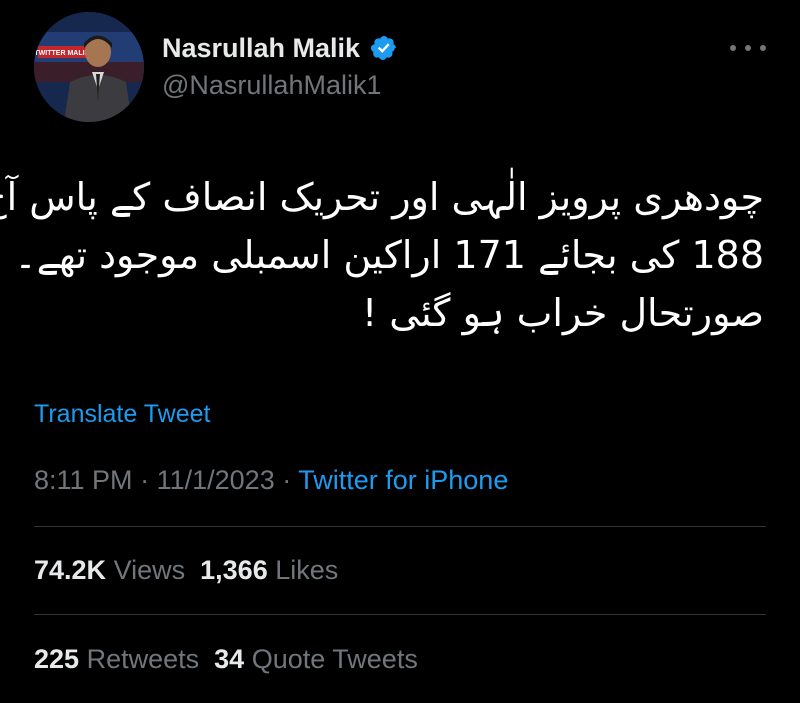 This screenshot has width=800, height=703. I want to click on retweets-label: Retweets, so click(143, 659).